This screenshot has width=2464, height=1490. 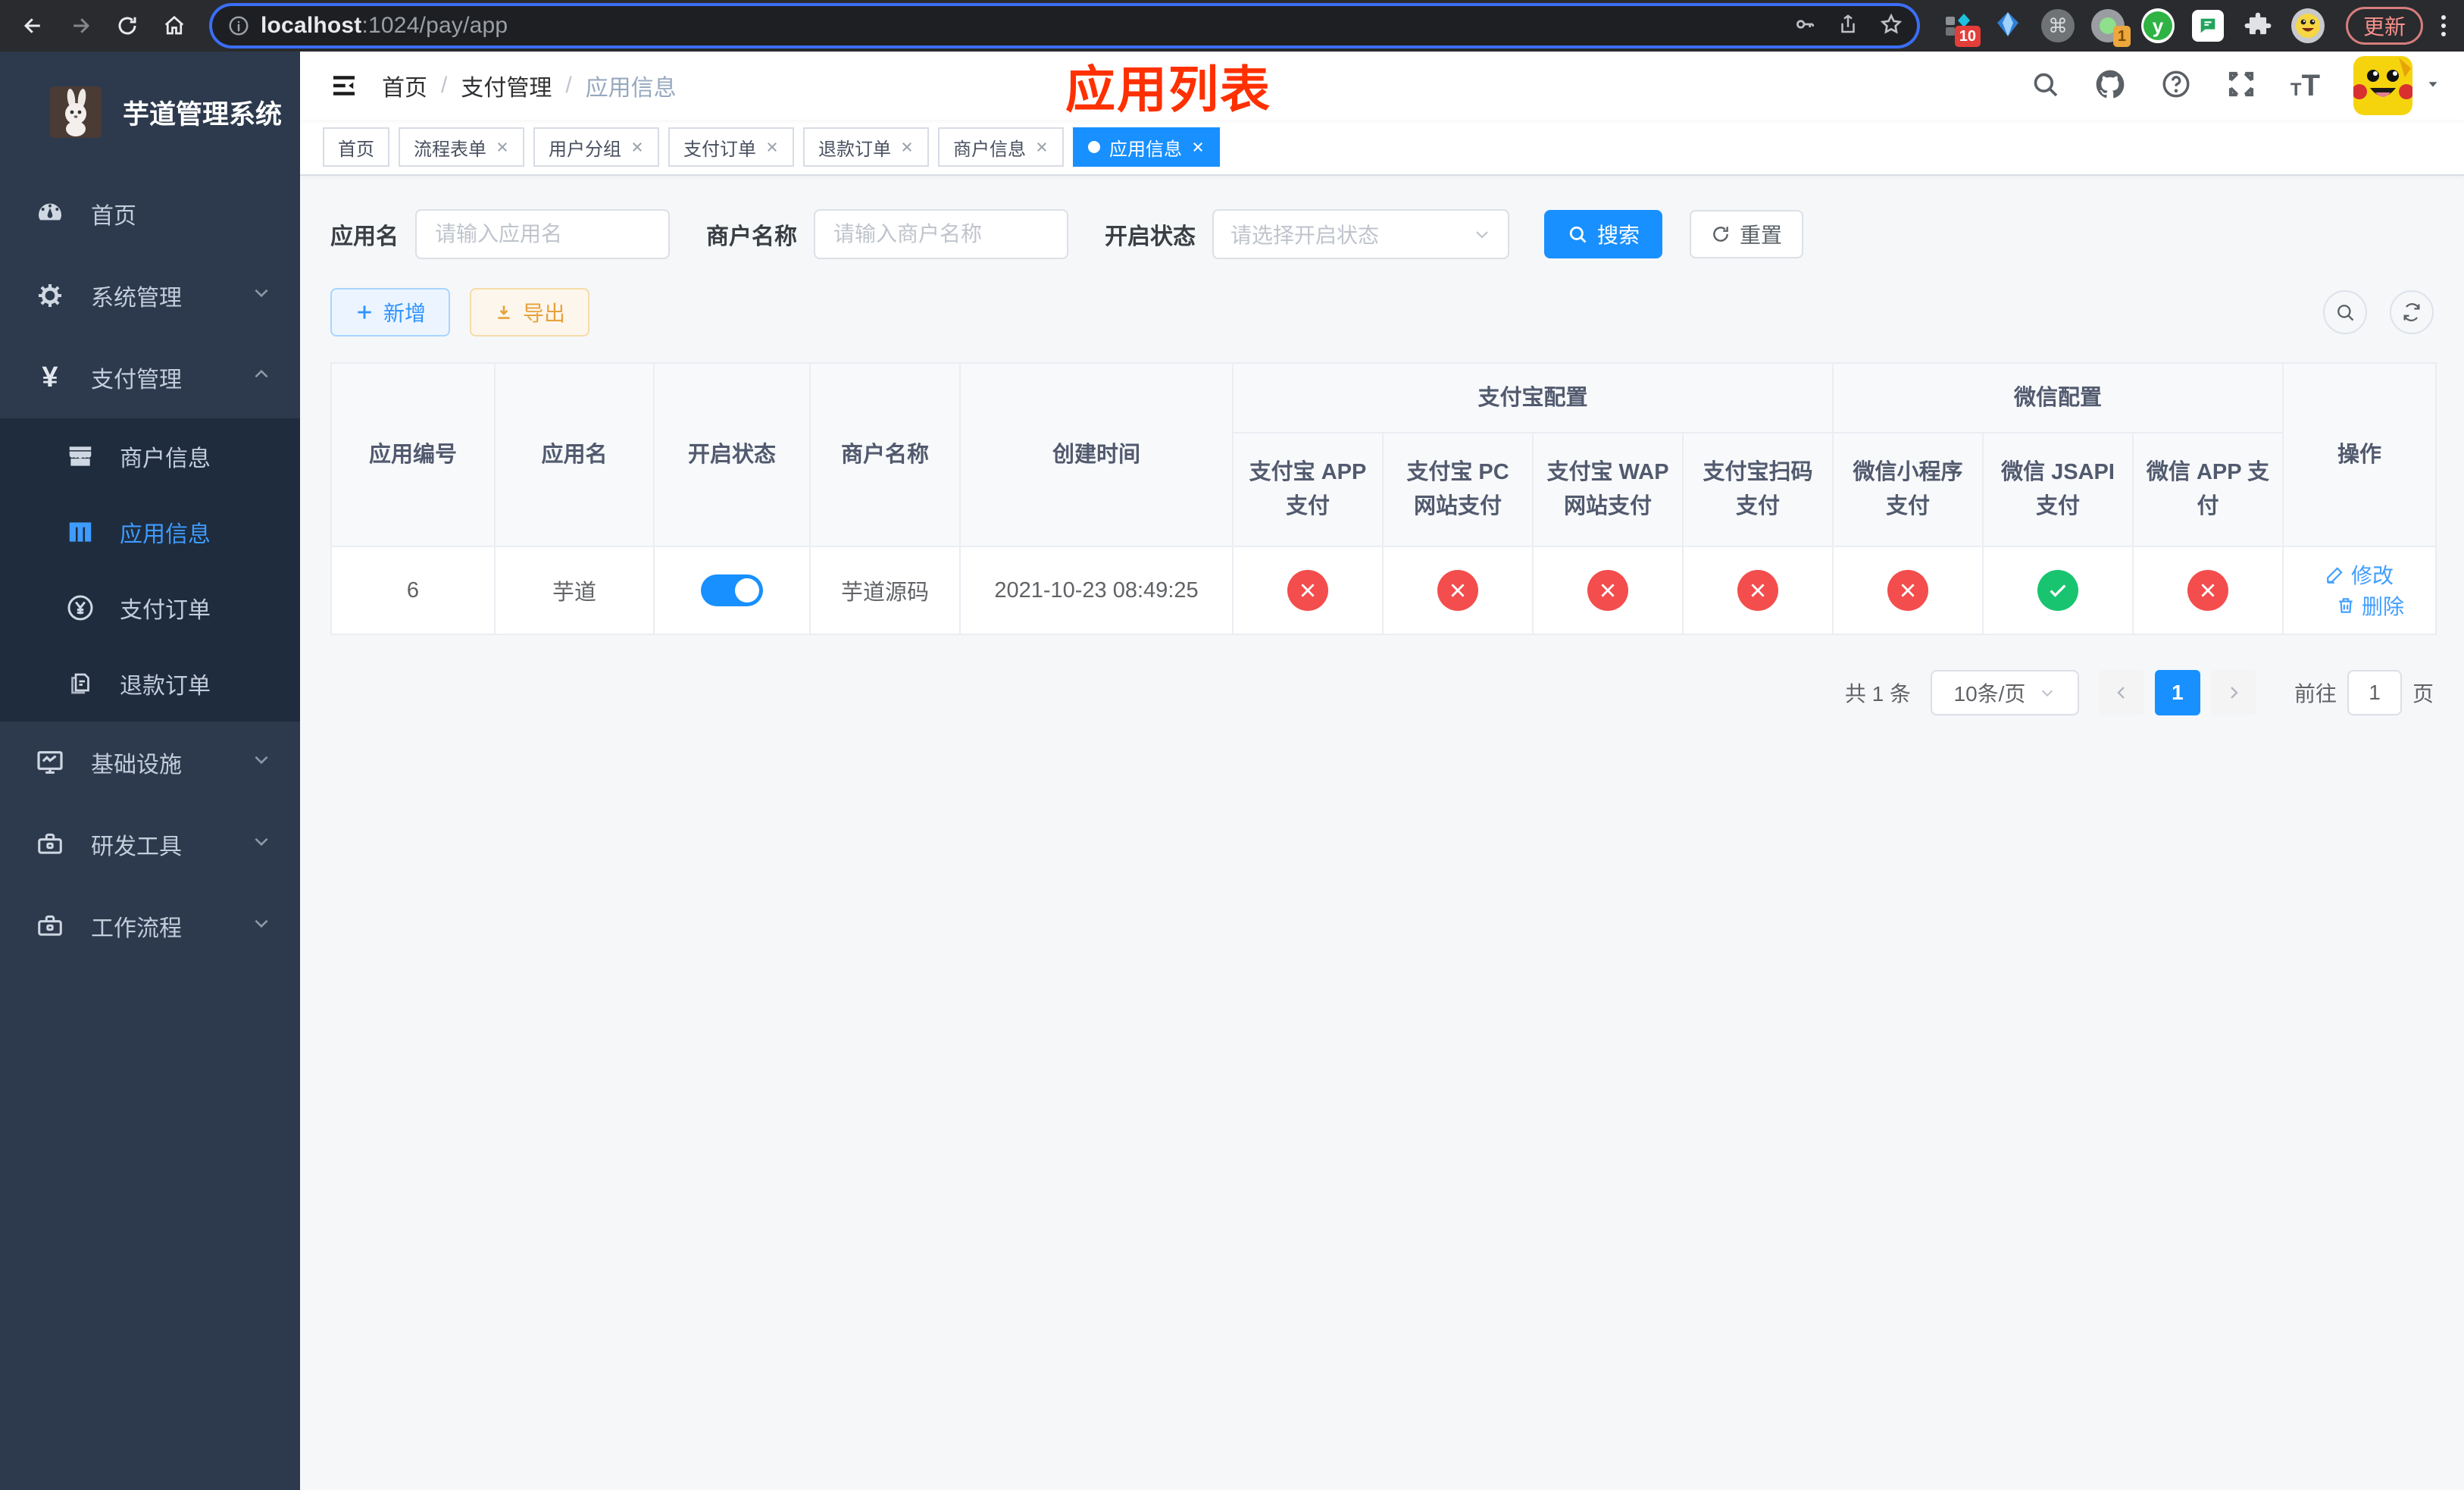 What do you see at coordinates (2443, 26) in the screenshot?
I see `browser-menu-icon` at bounding box center [2443, 26].